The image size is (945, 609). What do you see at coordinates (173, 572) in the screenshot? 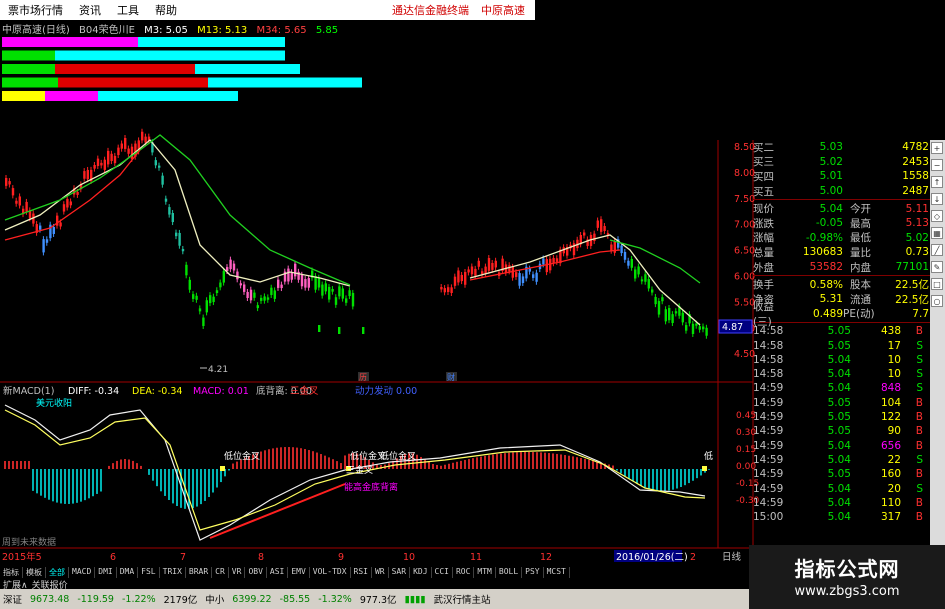
I see `tab-7: TRIX` at bounding box center [173, 572].